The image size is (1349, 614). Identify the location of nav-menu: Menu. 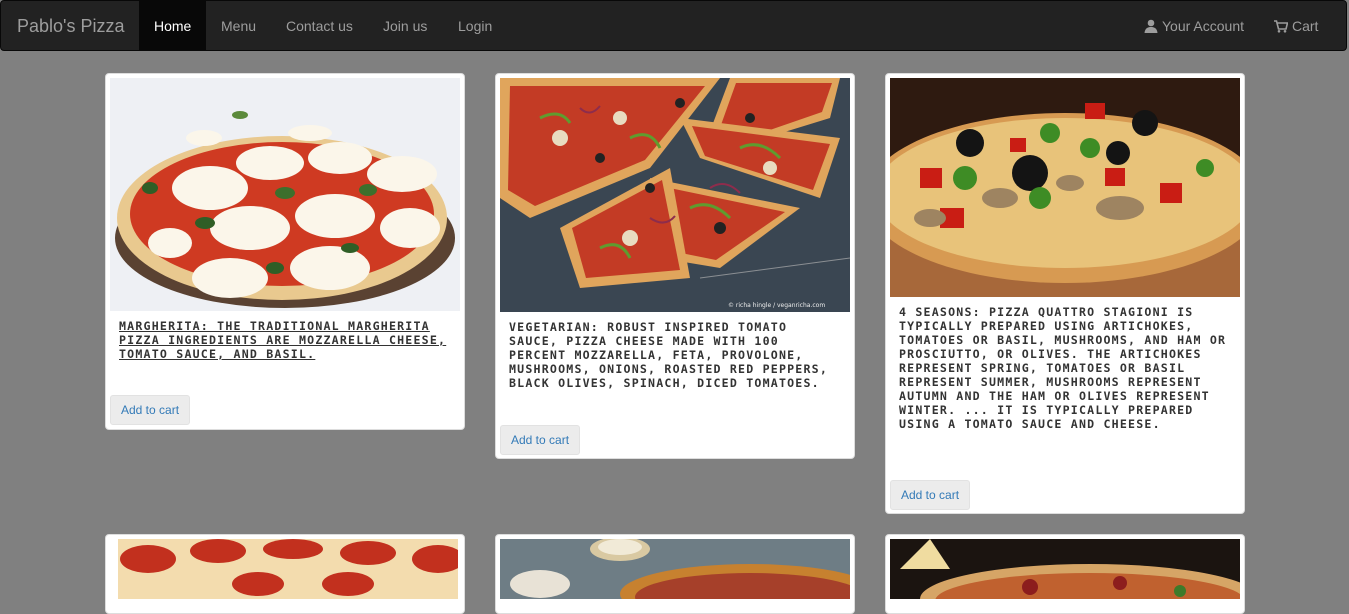
(238, 25).